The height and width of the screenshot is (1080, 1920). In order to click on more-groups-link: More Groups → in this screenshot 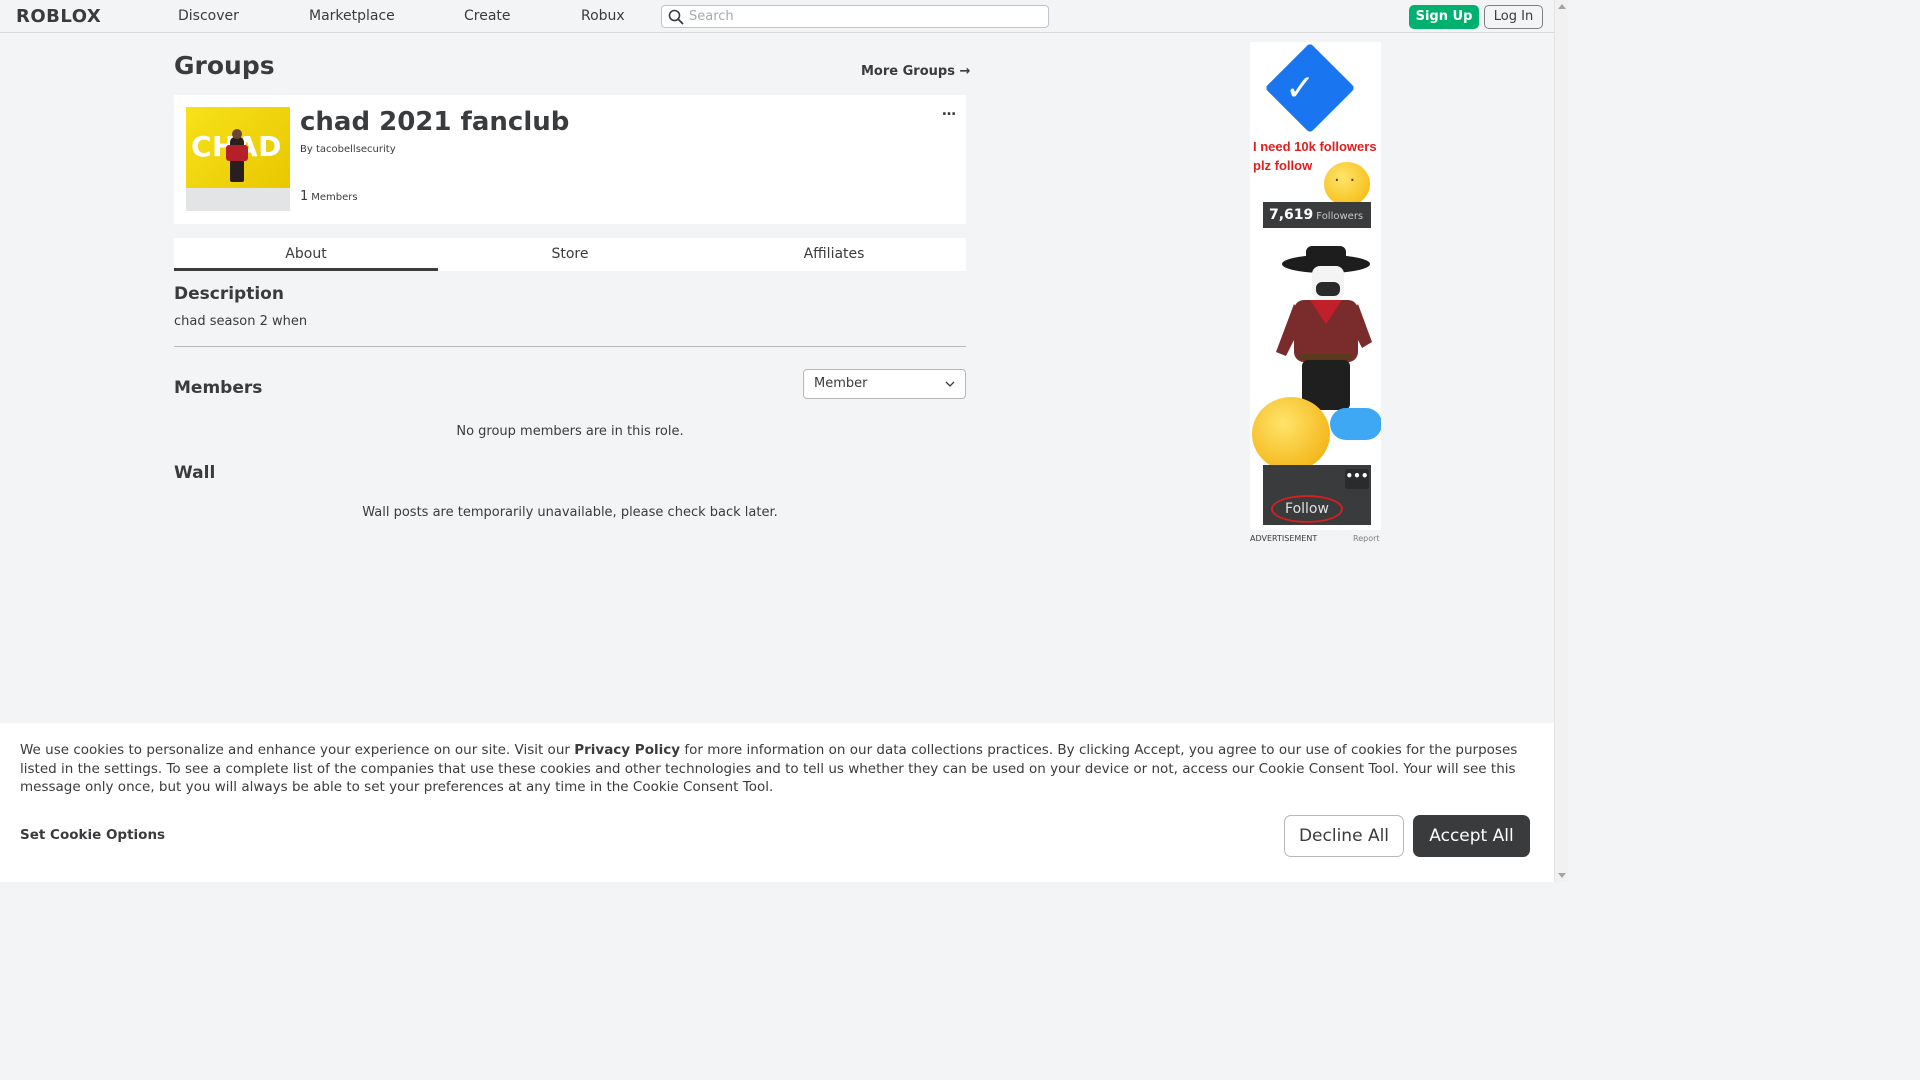, I will do `click(915, 71)`.